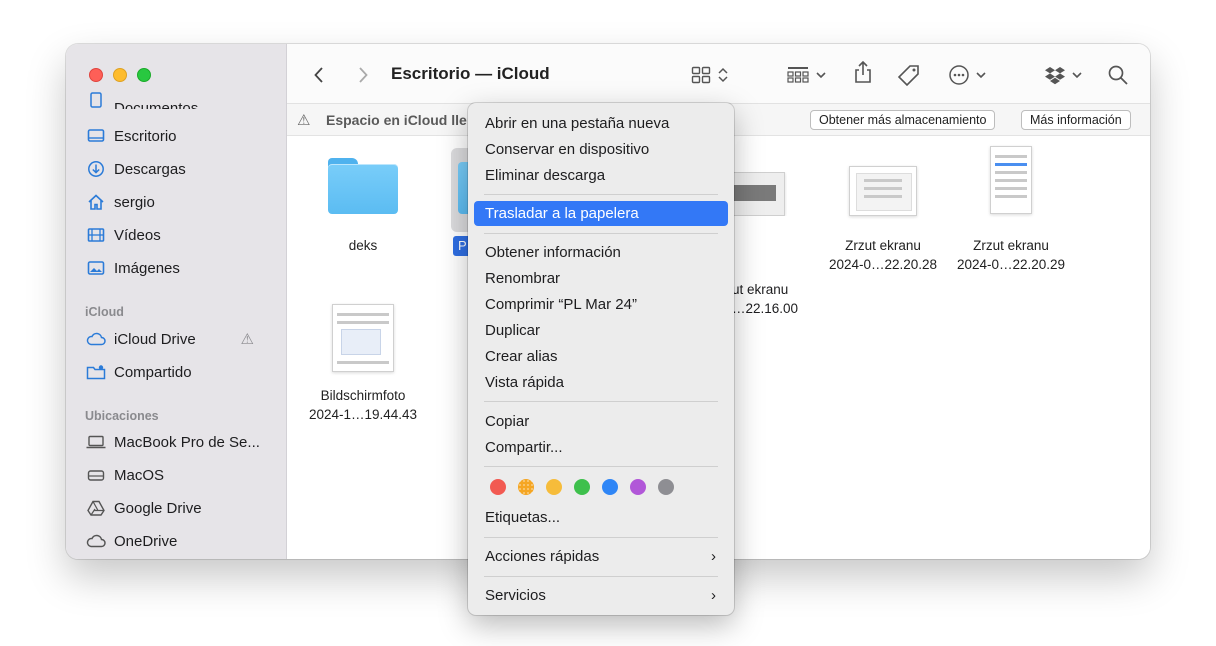 The height and width of the screenshot is (646, 1216). What do you see at coordinates (181, 235) in the screenshot?
I see `sidebar-item-videos: Vídeos` at bounding box center [181, 235].